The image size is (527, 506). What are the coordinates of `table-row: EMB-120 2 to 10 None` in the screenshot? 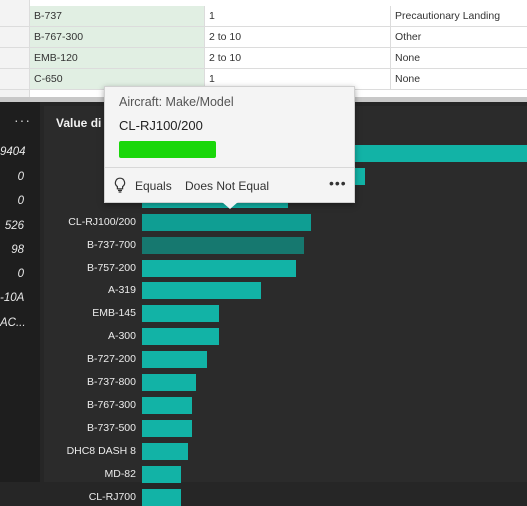 It's located at (263, 58).